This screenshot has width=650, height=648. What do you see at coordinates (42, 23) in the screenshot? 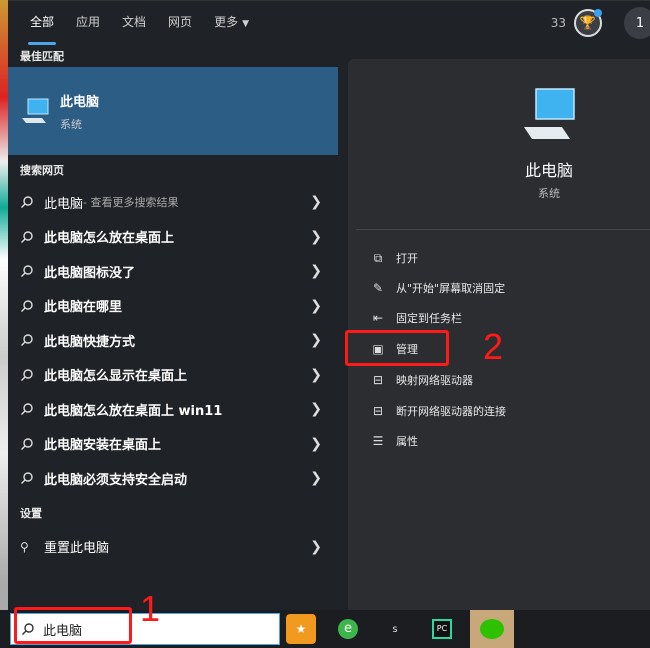
I see `tab-all: 全部` at bounding box center [42, 23].